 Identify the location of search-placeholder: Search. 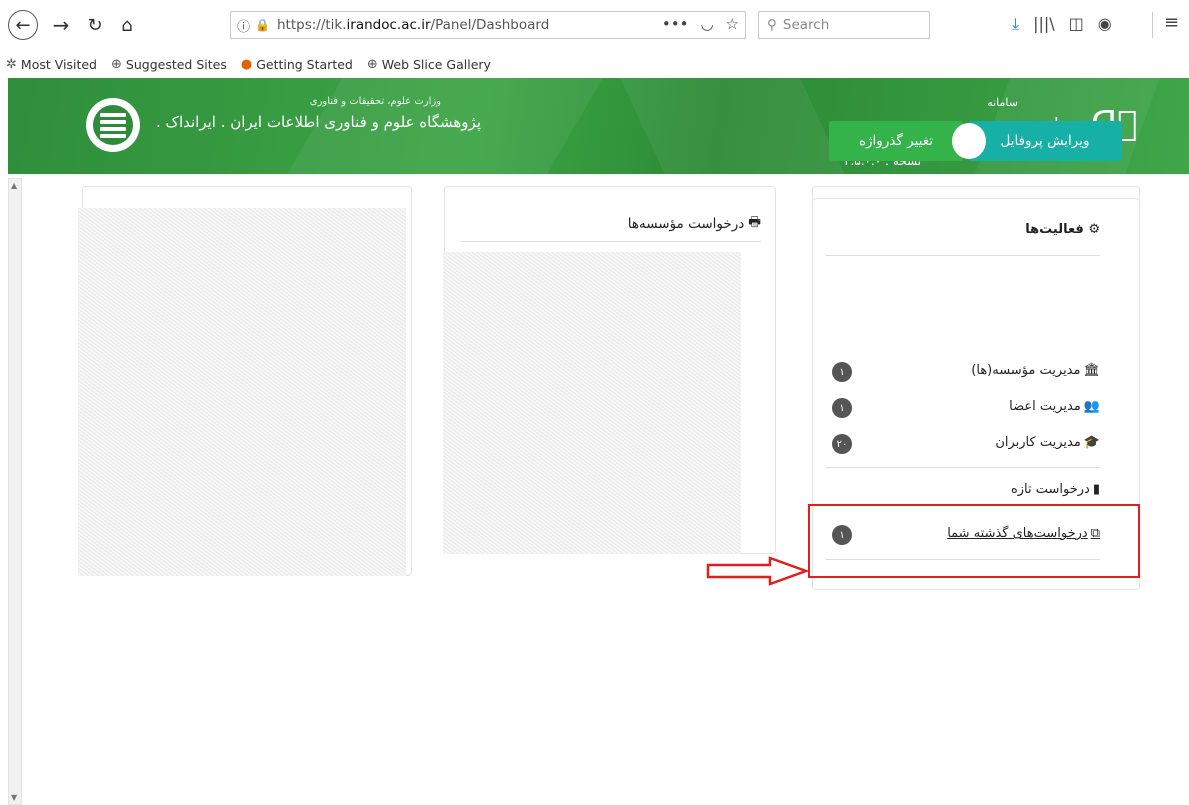
(806, 25).